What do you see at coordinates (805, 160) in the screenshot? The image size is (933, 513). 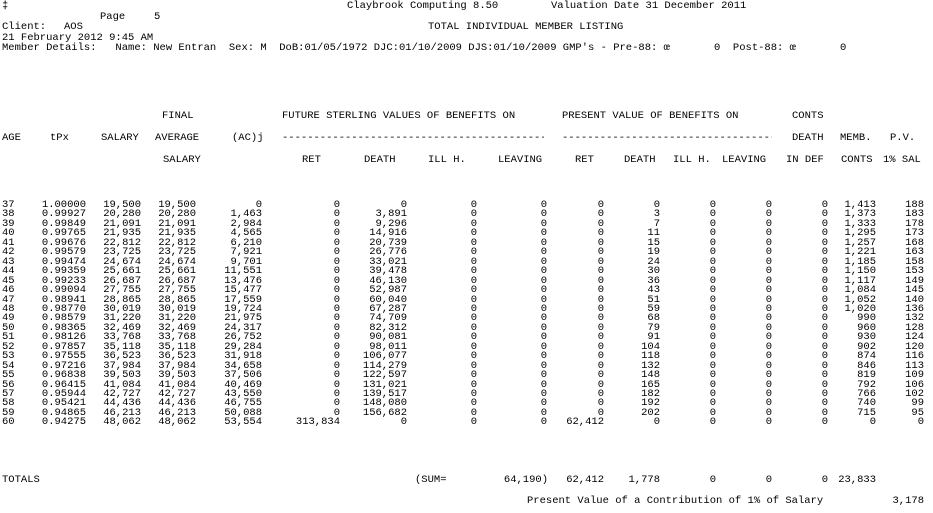 I see `col-indef: IN DEF` at bounding box center [805, 160].